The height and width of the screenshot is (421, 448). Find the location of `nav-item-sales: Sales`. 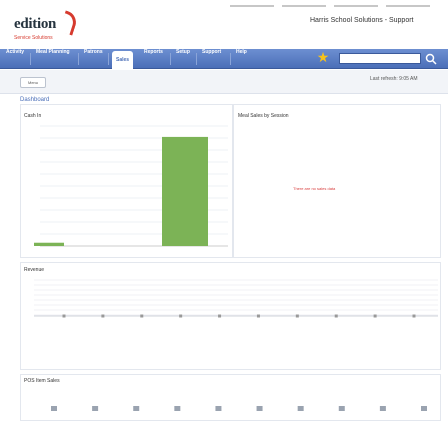

nav-item-sales: Sales is located at coordinates (123, 60).